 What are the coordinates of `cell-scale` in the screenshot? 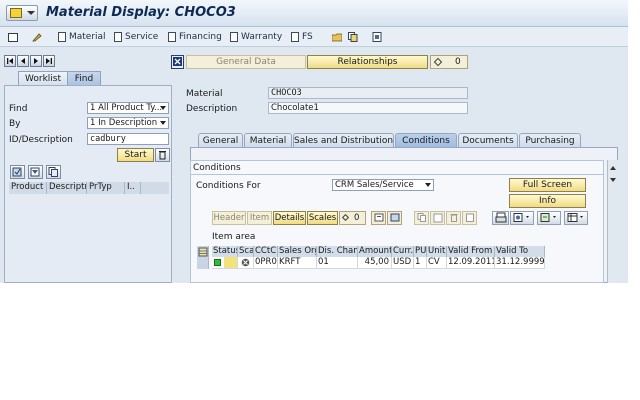 It's located at (246, 263).